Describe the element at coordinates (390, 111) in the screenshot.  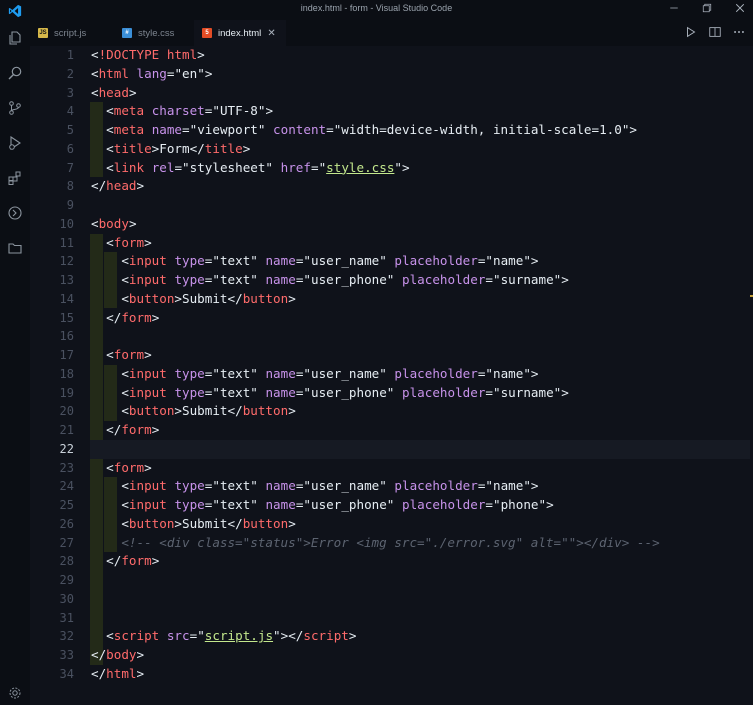
I see `code-line: 4 <meta charset="UTF-8">` at that location.